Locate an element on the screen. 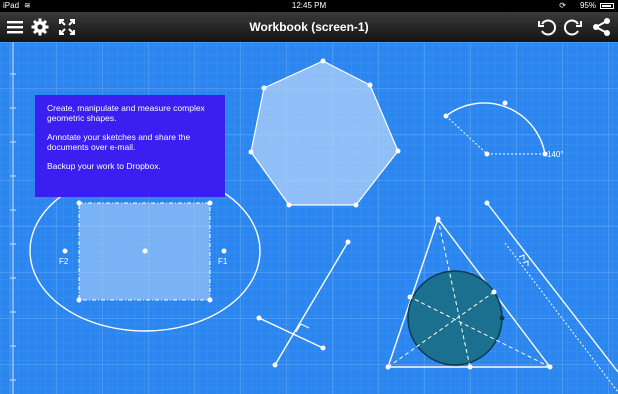 Image resolution: width=618 pixels, height=394 pixels. status-bar: iPad ≋ 12:45 PM ⟳ 95% is located at coordinates (309, 6).